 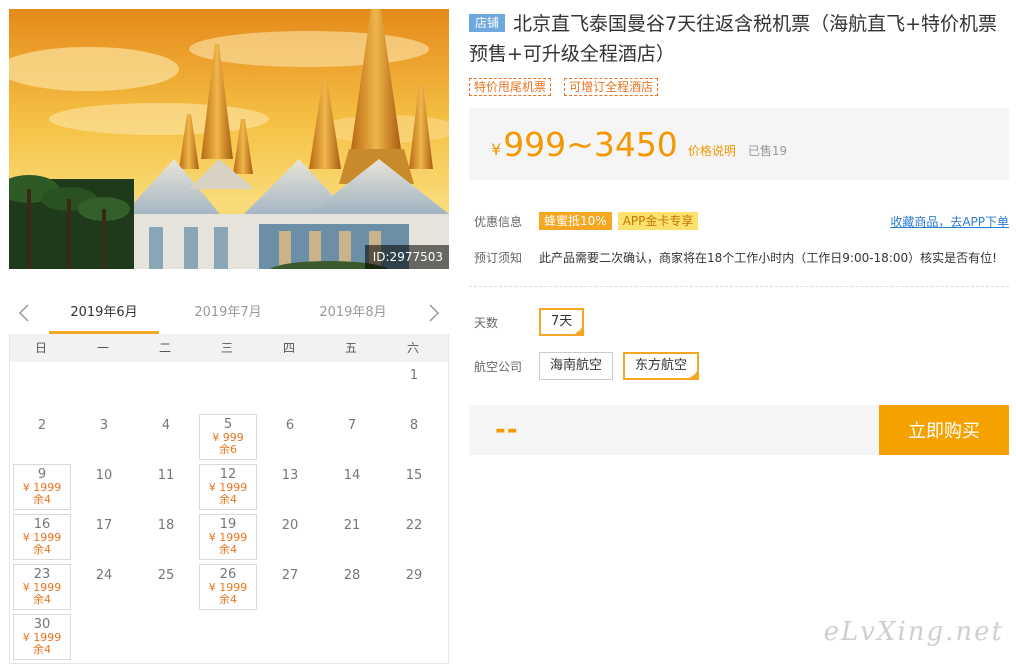 I want to click on product-title: 店铺 北京直飞泰国曼谷7天往返含税机票（海航直飞+特价机票预售+可升级全程酒店）, so click(x=739, y=39).